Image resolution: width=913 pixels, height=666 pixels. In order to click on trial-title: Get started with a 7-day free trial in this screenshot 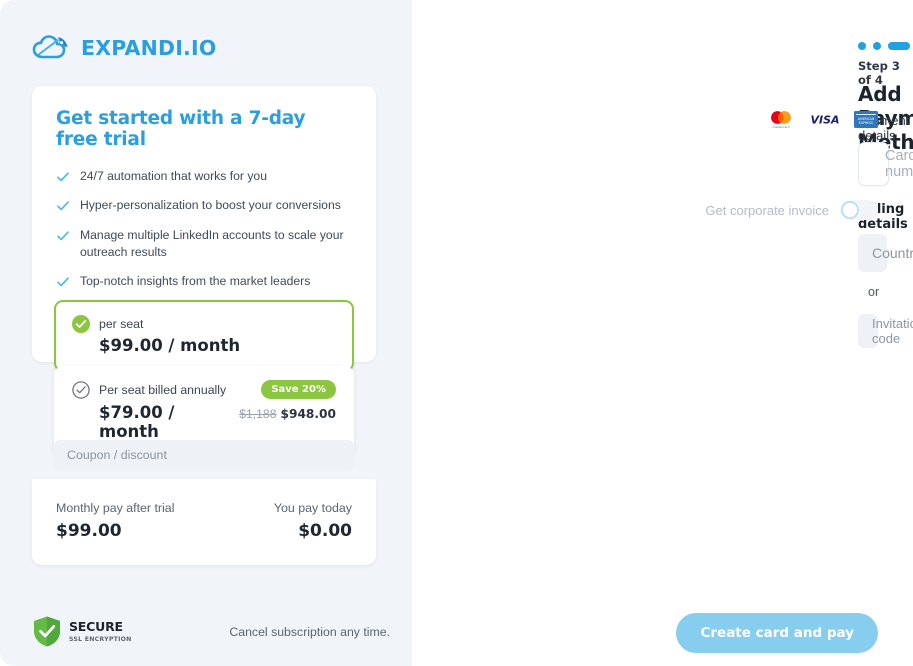, I will do `click(181, 129)`.